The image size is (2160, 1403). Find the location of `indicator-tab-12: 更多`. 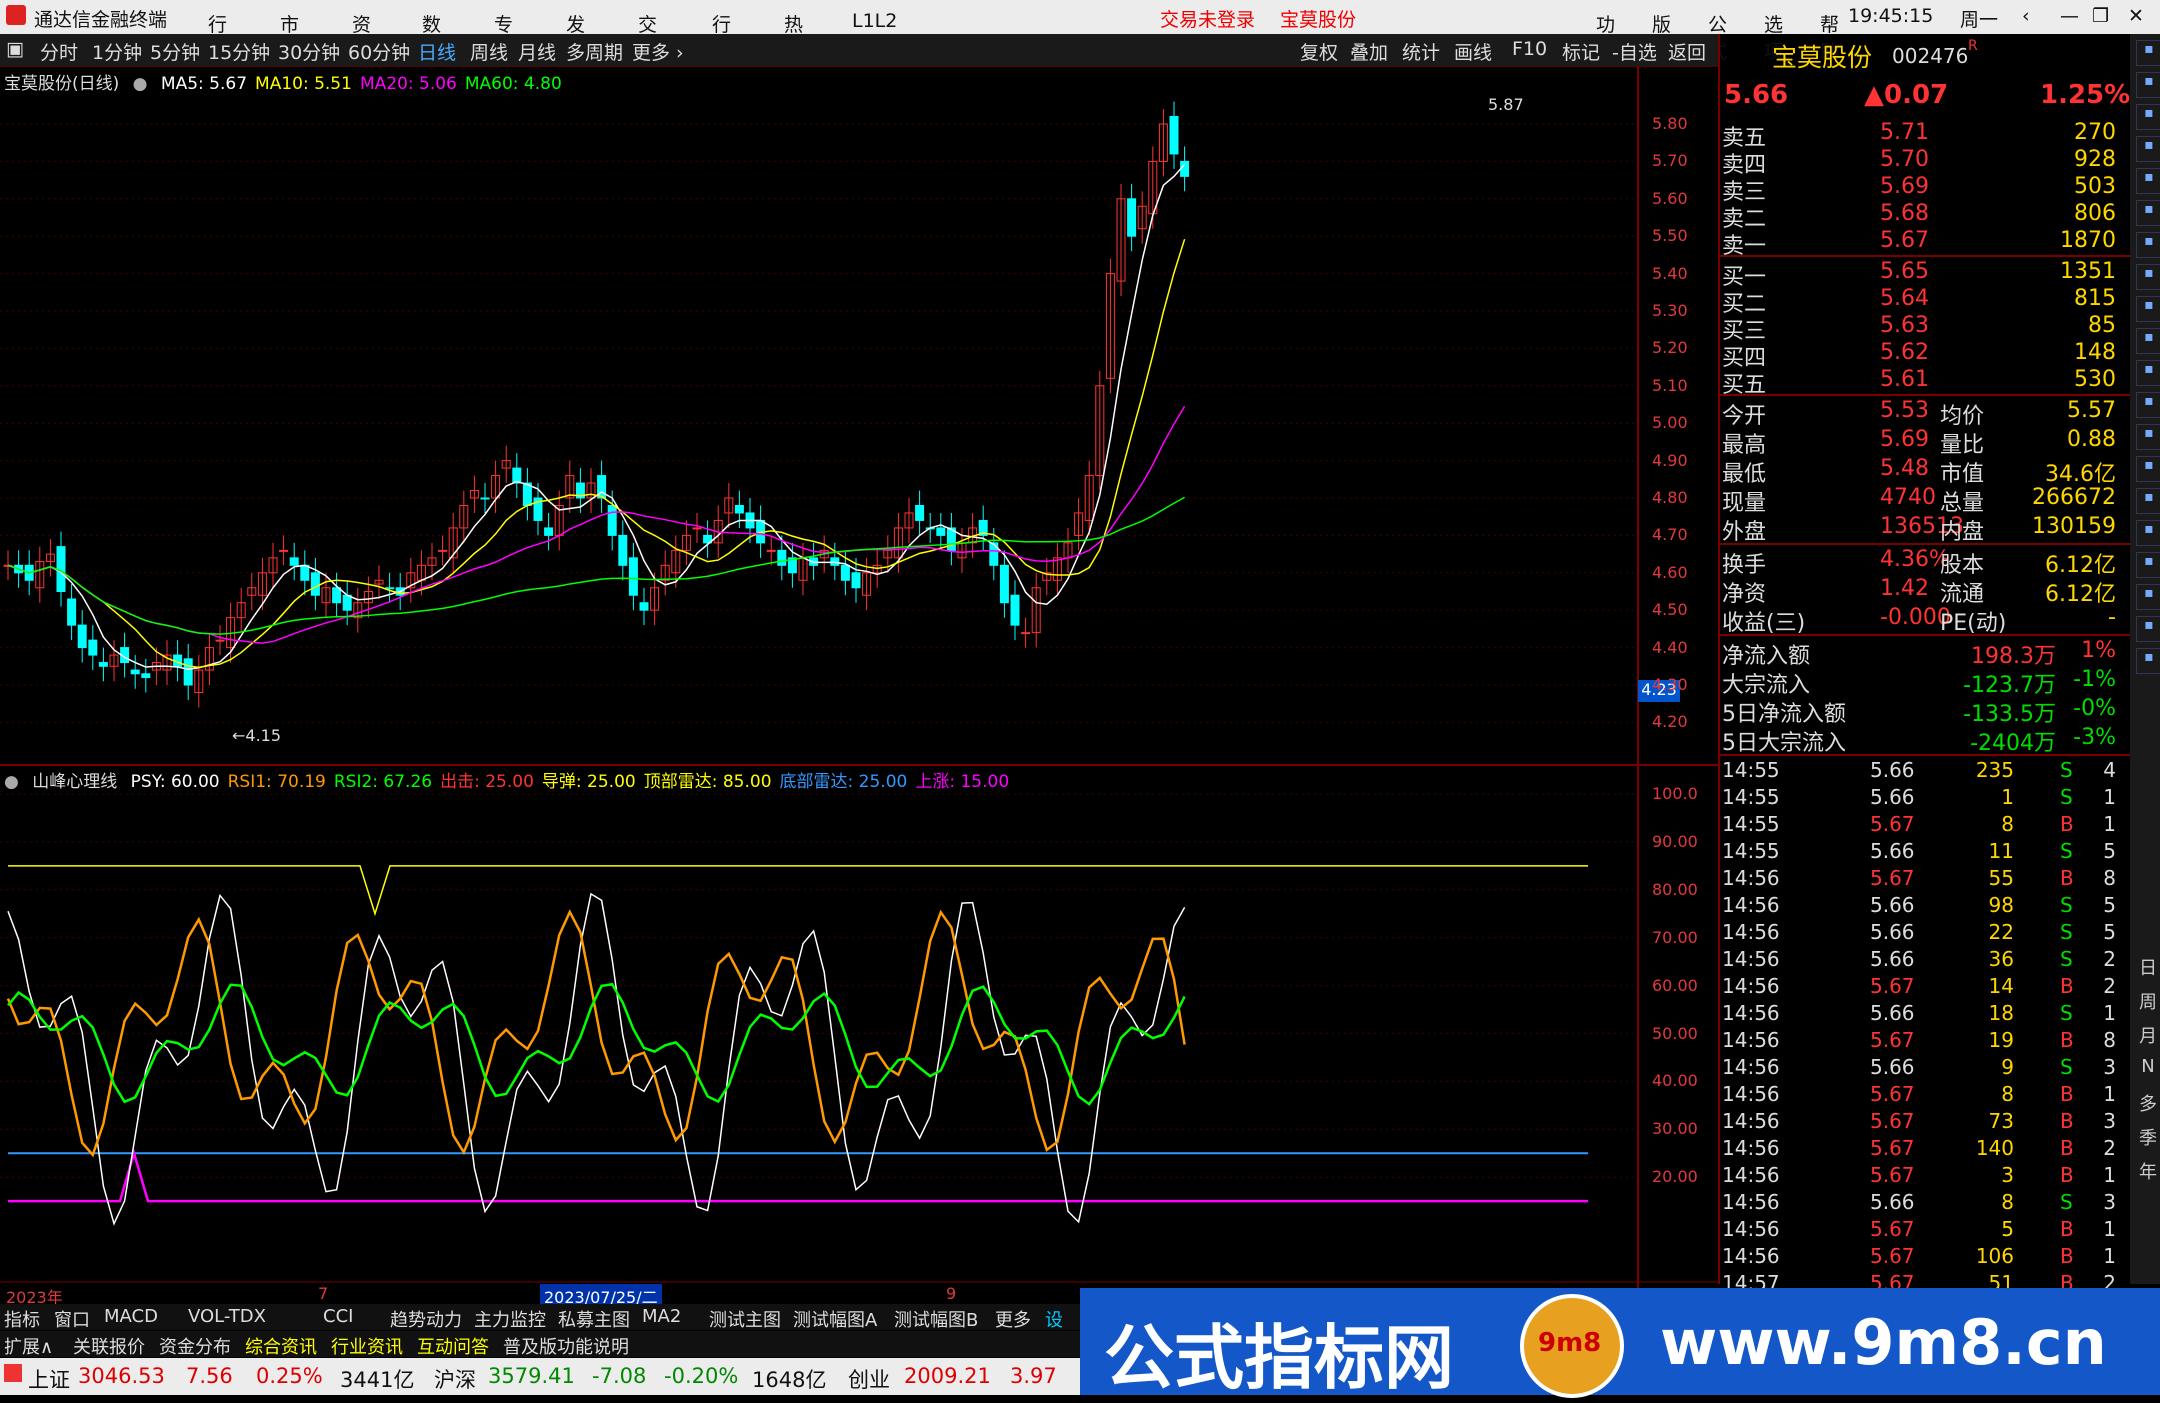

indicator-tab-12: 更多 is located at coordinates (1013, 1319).